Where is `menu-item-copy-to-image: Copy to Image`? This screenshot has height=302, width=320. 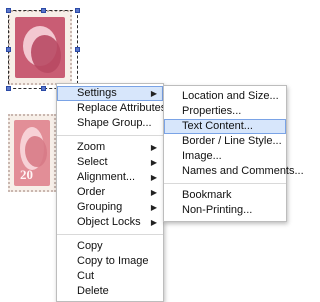 menu-item-copy-to-image: Copy to Image is located at coordinates (110, 261).